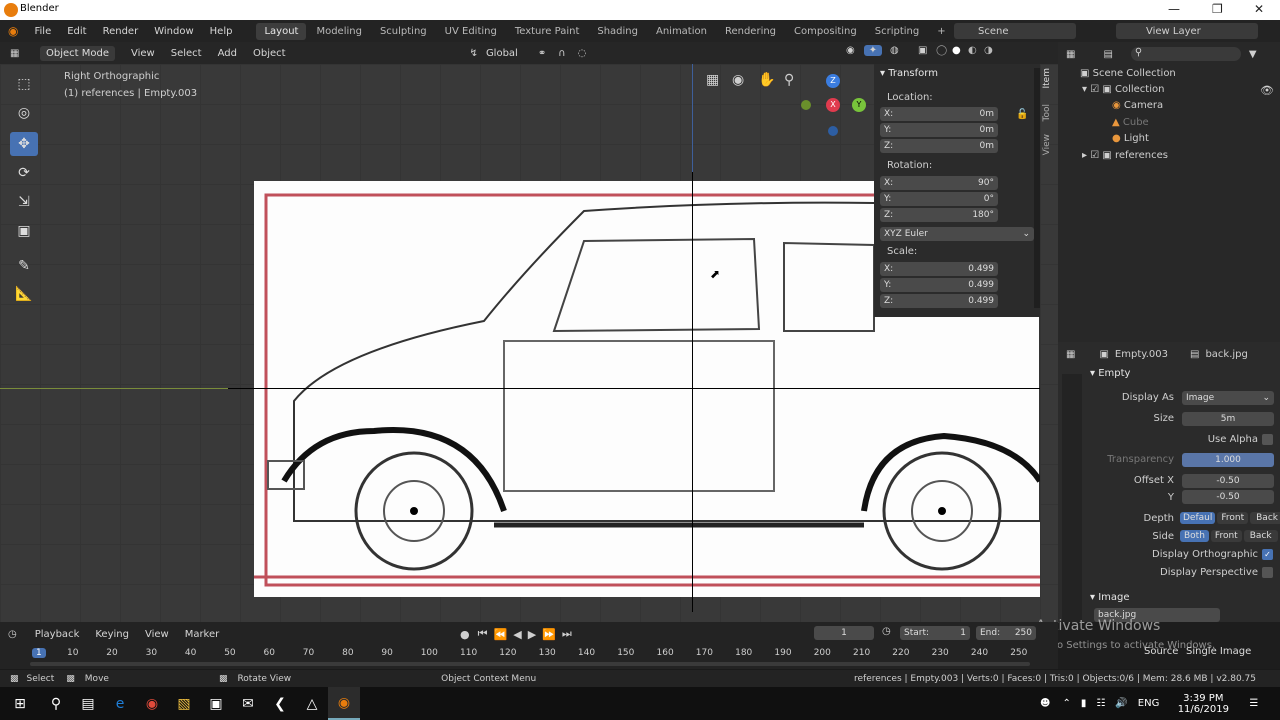 The width and height of the screenshot is (1280, 720). I want to click on mail-icon: ✉, so click(248, 703).